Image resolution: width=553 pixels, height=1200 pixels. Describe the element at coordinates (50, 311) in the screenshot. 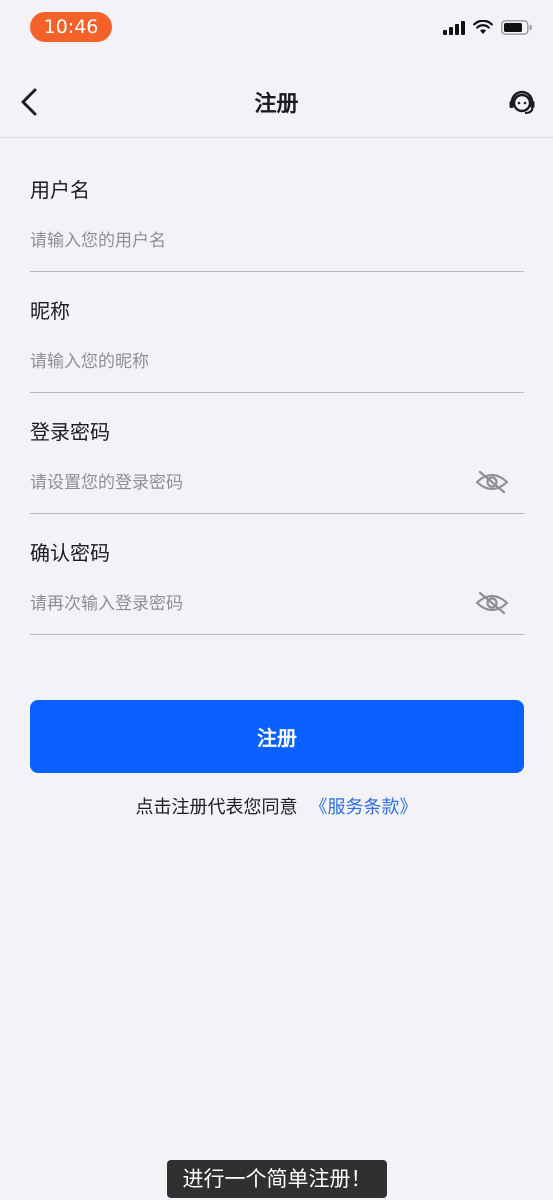

I see `nickname-label: 昵称` at that location.